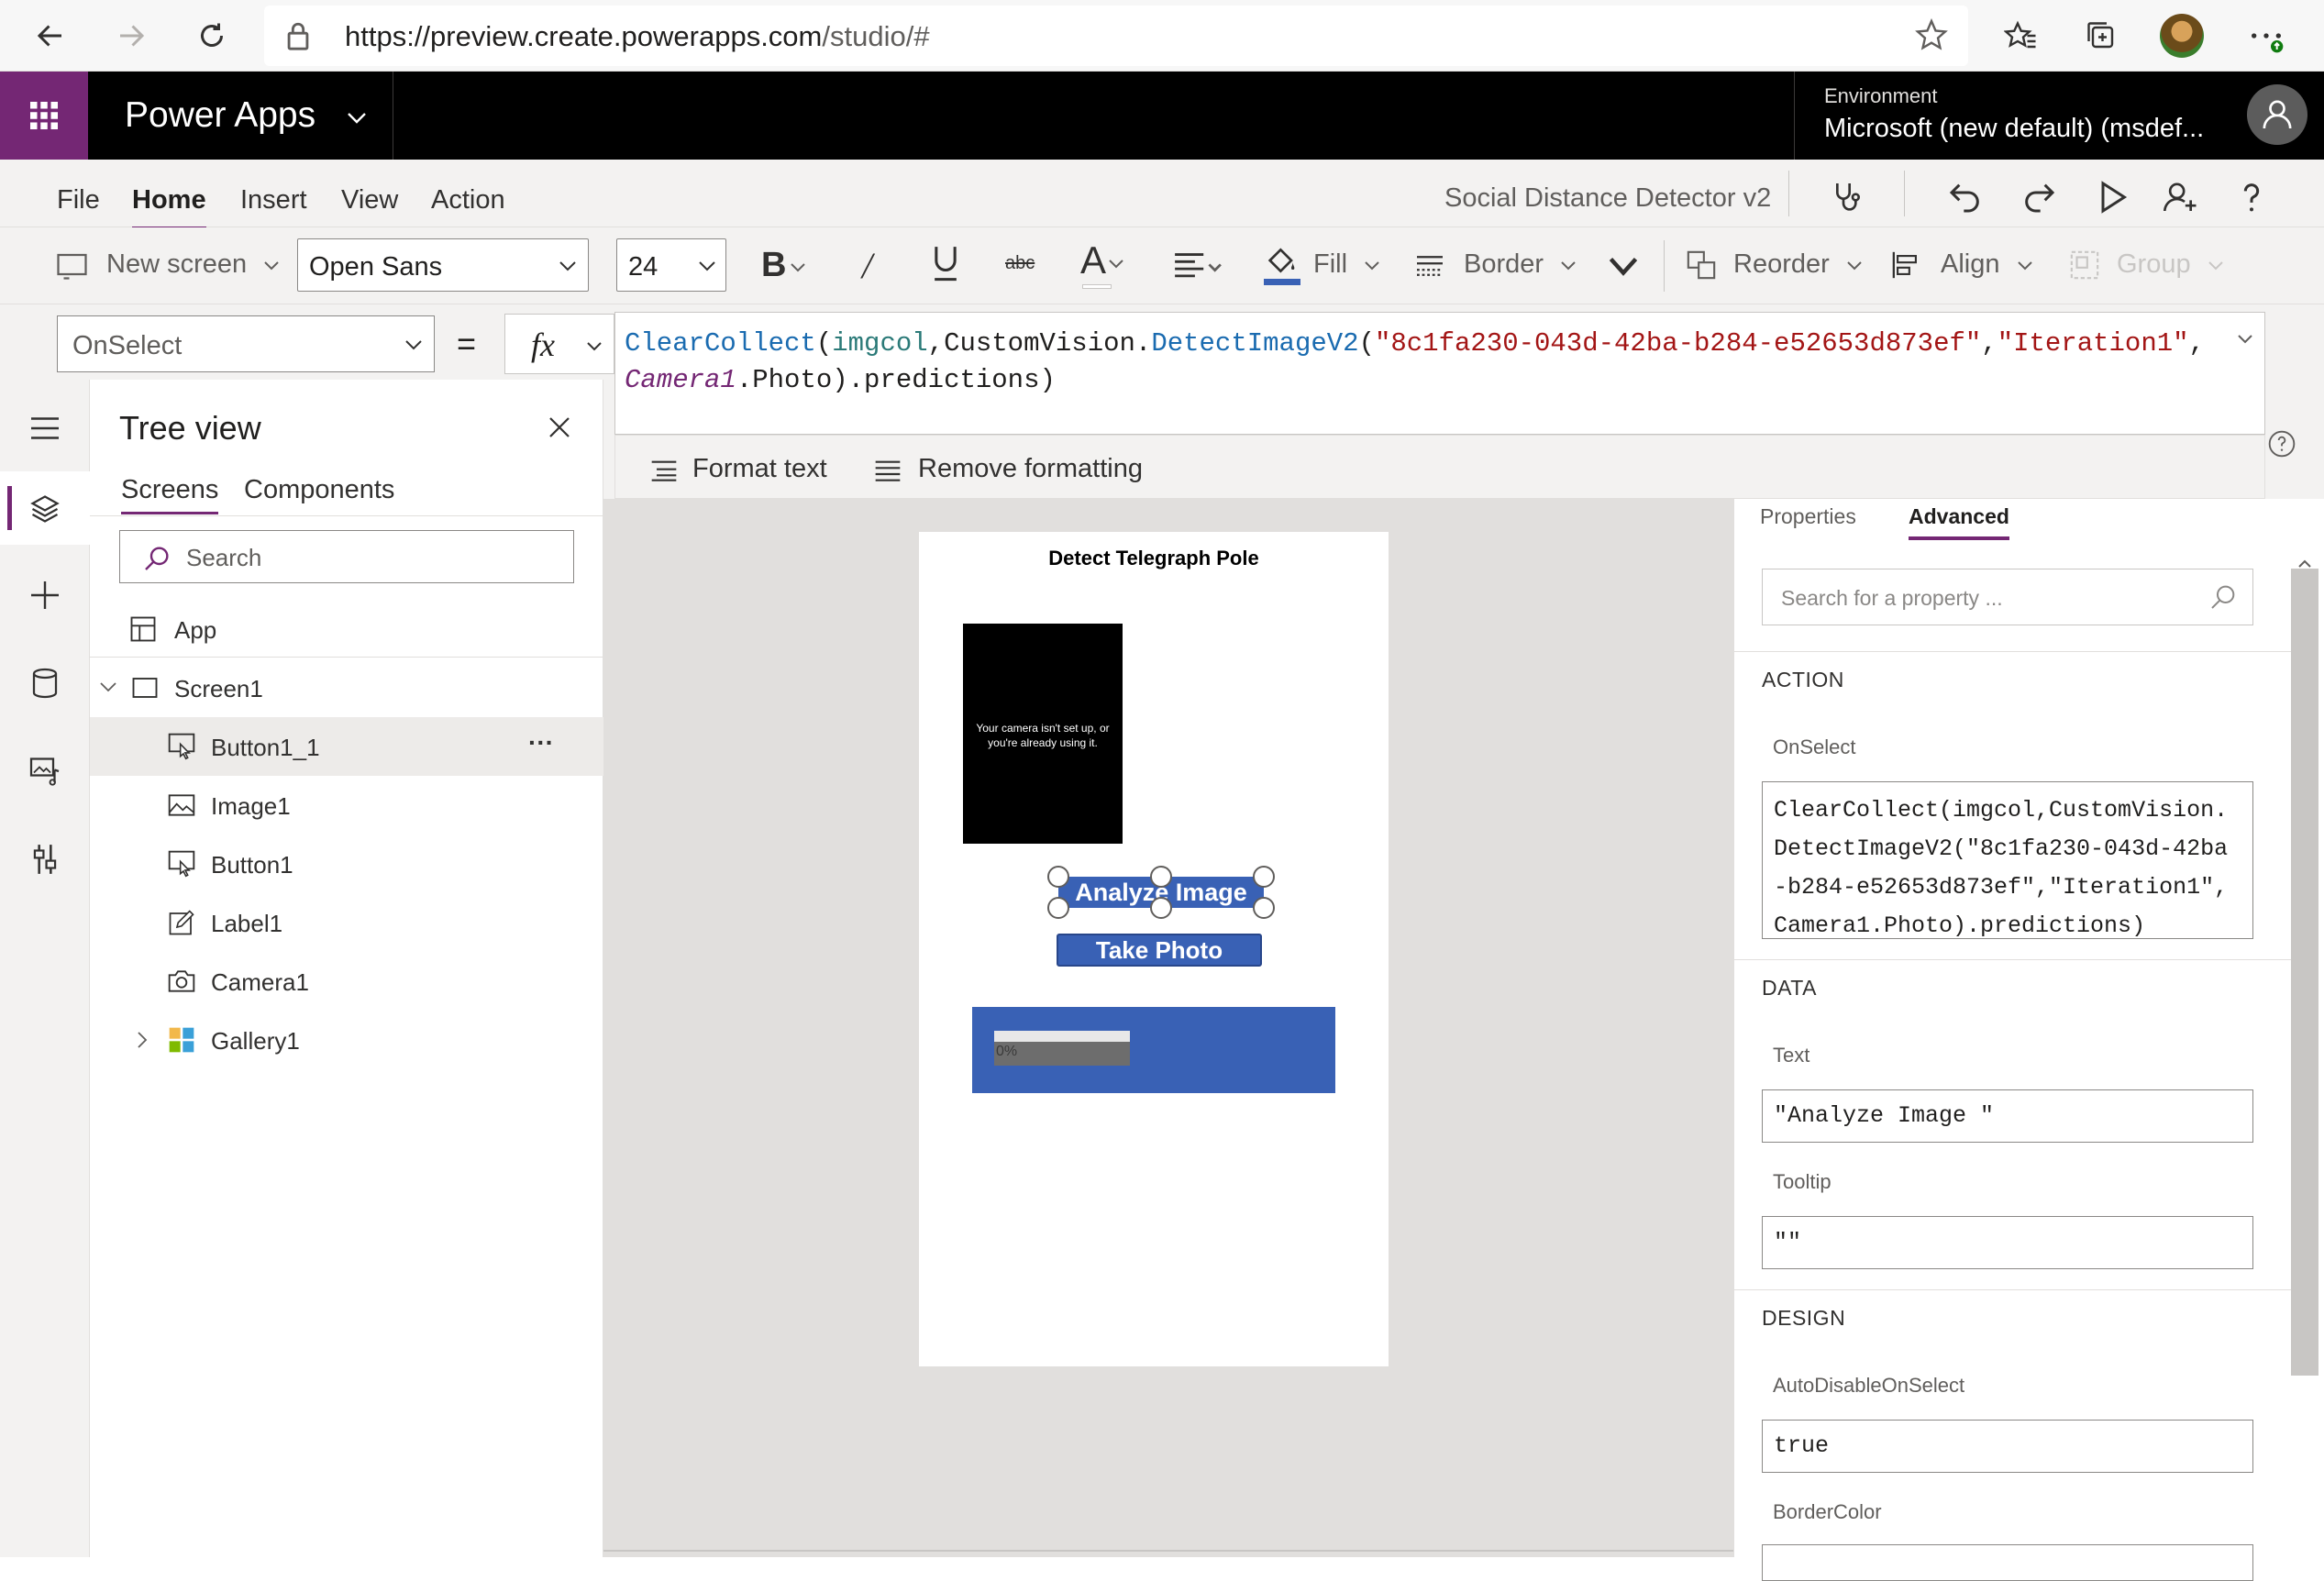 This screenshot has height=1581, width=2324. Describe the element at coordinates (50, 36) in the screenshot. I see `back-icon` at that location.